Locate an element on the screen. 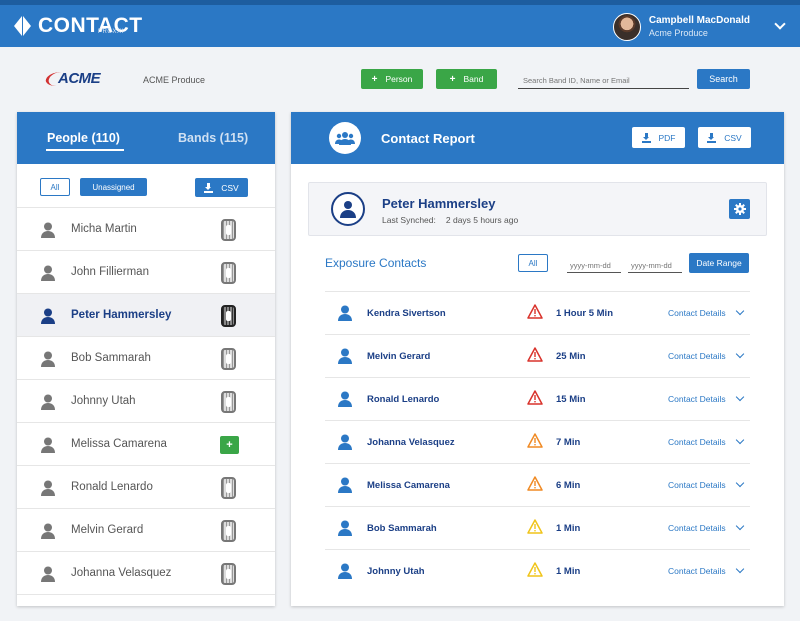  add-person-button: + Person is located at coordinates (392, 79).